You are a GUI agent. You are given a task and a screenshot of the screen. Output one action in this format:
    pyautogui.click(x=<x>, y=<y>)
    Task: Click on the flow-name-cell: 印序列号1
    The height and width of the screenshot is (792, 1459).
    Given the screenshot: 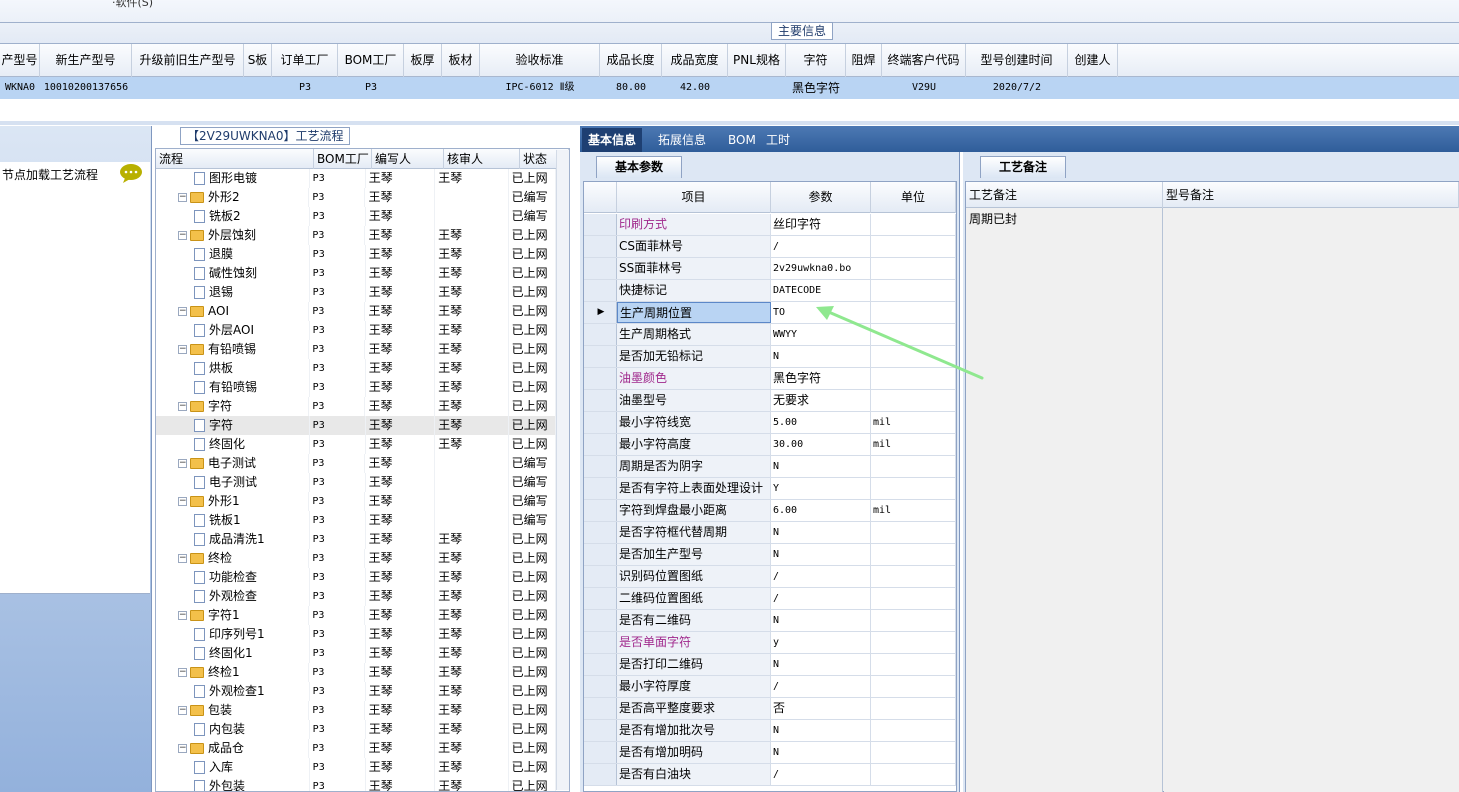 What is the action you would take?
    pyautogui.click(x=233, y=634)
    